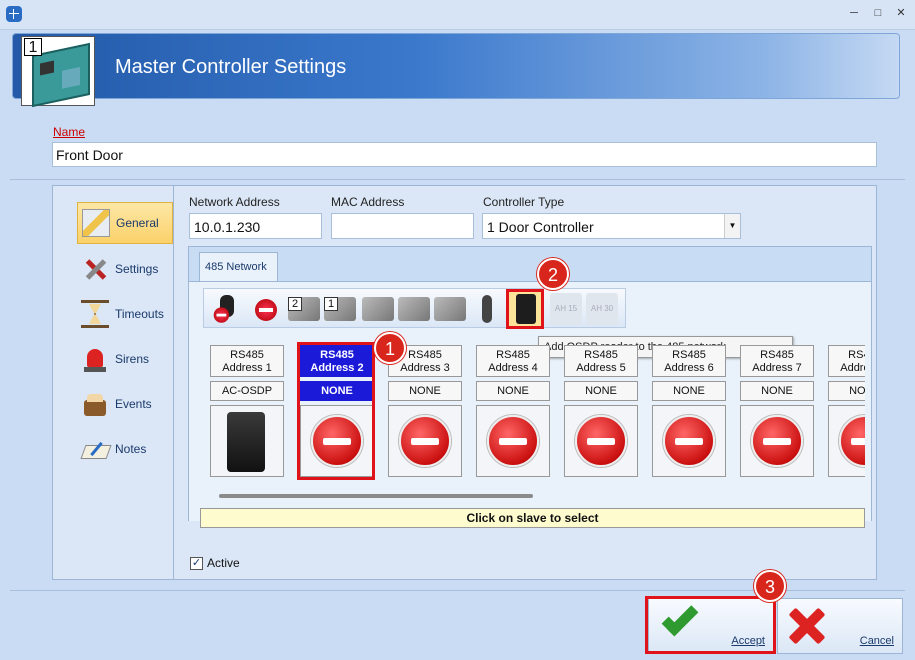 This screenshot has height=660, width=915. What do you see at coordinates (777, 361) in the screenshot?
I see `slave-header: RS485 Address 7` at bounding box center [777, 361].